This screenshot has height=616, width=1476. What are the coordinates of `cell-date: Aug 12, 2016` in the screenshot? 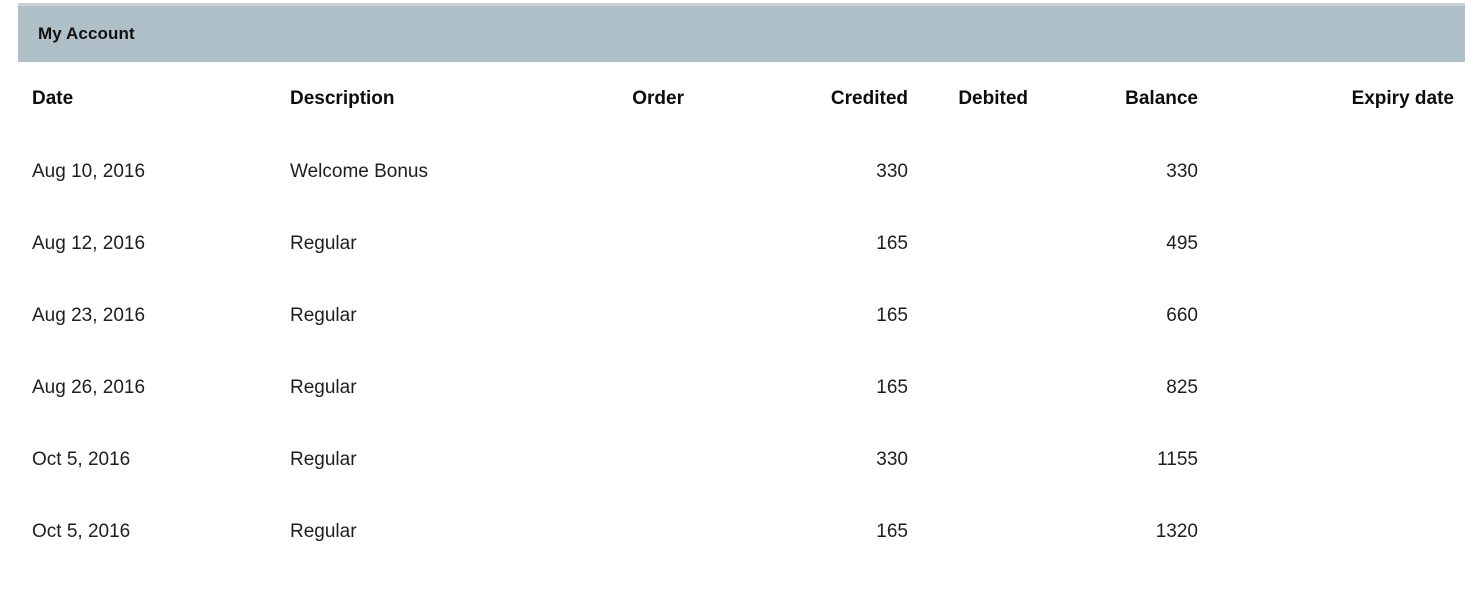 It's located at (89, 243).